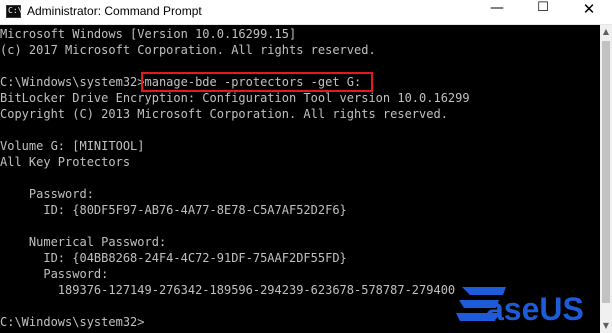 This screenshot has height=333, width=612. What do you see at coordinates (543, 12) in the screenshot?
I see `maximize-button: ☐` at bounding box center [543, 12].